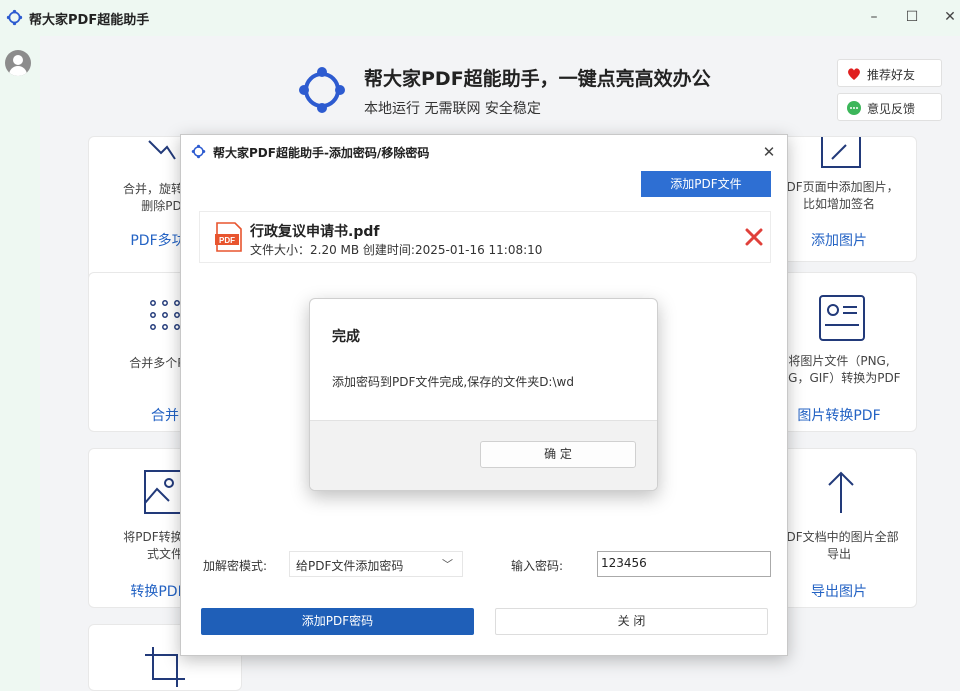 The height and width of the screenshot is (691, 960). I want to click on avatar-icon, so click(18, 63).